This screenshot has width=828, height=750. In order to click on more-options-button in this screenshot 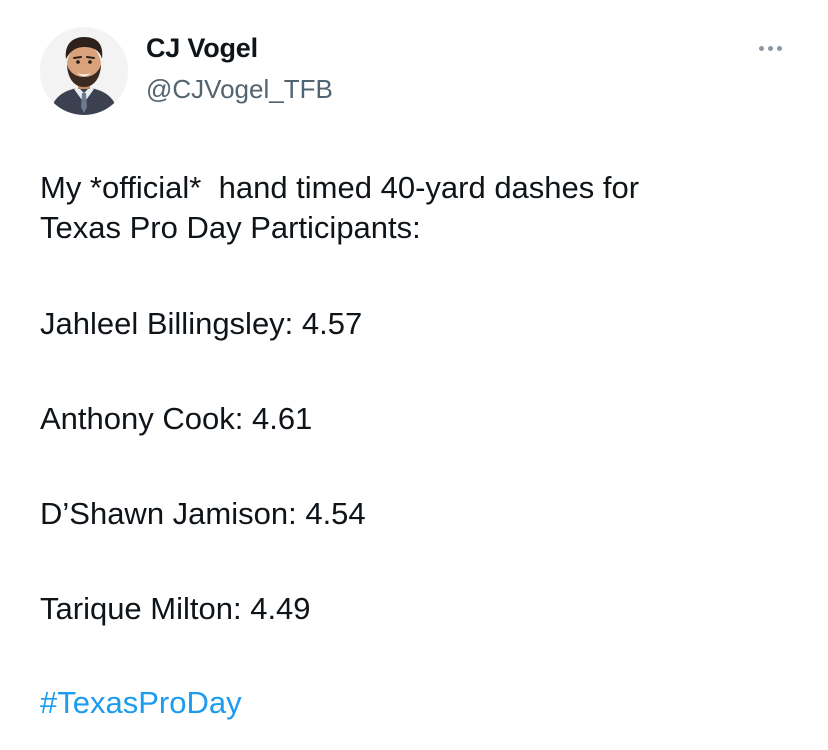, I will do `click(770, 48)`.